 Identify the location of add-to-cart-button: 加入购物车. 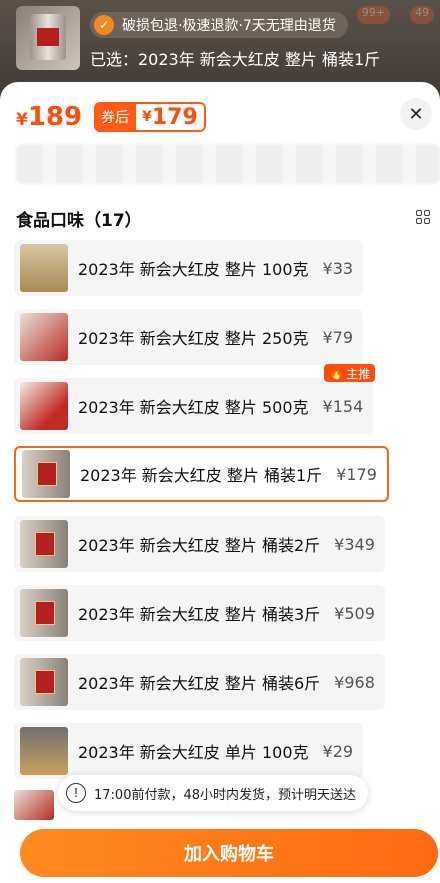
(229, 853).